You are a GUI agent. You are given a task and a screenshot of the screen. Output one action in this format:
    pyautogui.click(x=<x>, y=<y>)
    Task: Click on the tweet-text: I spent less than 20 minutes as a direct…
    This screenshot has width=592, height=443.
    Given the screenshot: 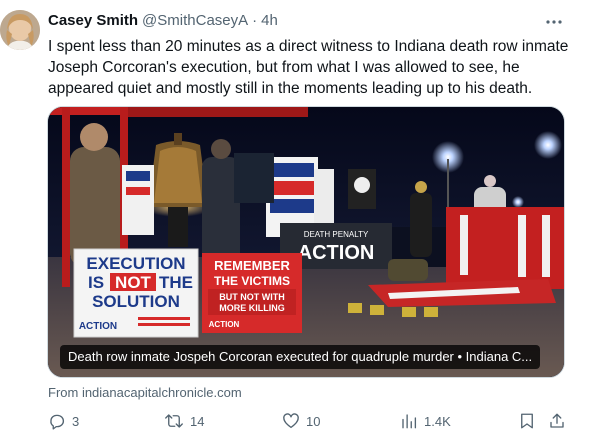 What is the action you would take?
    pyautogui.click(x=308, y=67)
    